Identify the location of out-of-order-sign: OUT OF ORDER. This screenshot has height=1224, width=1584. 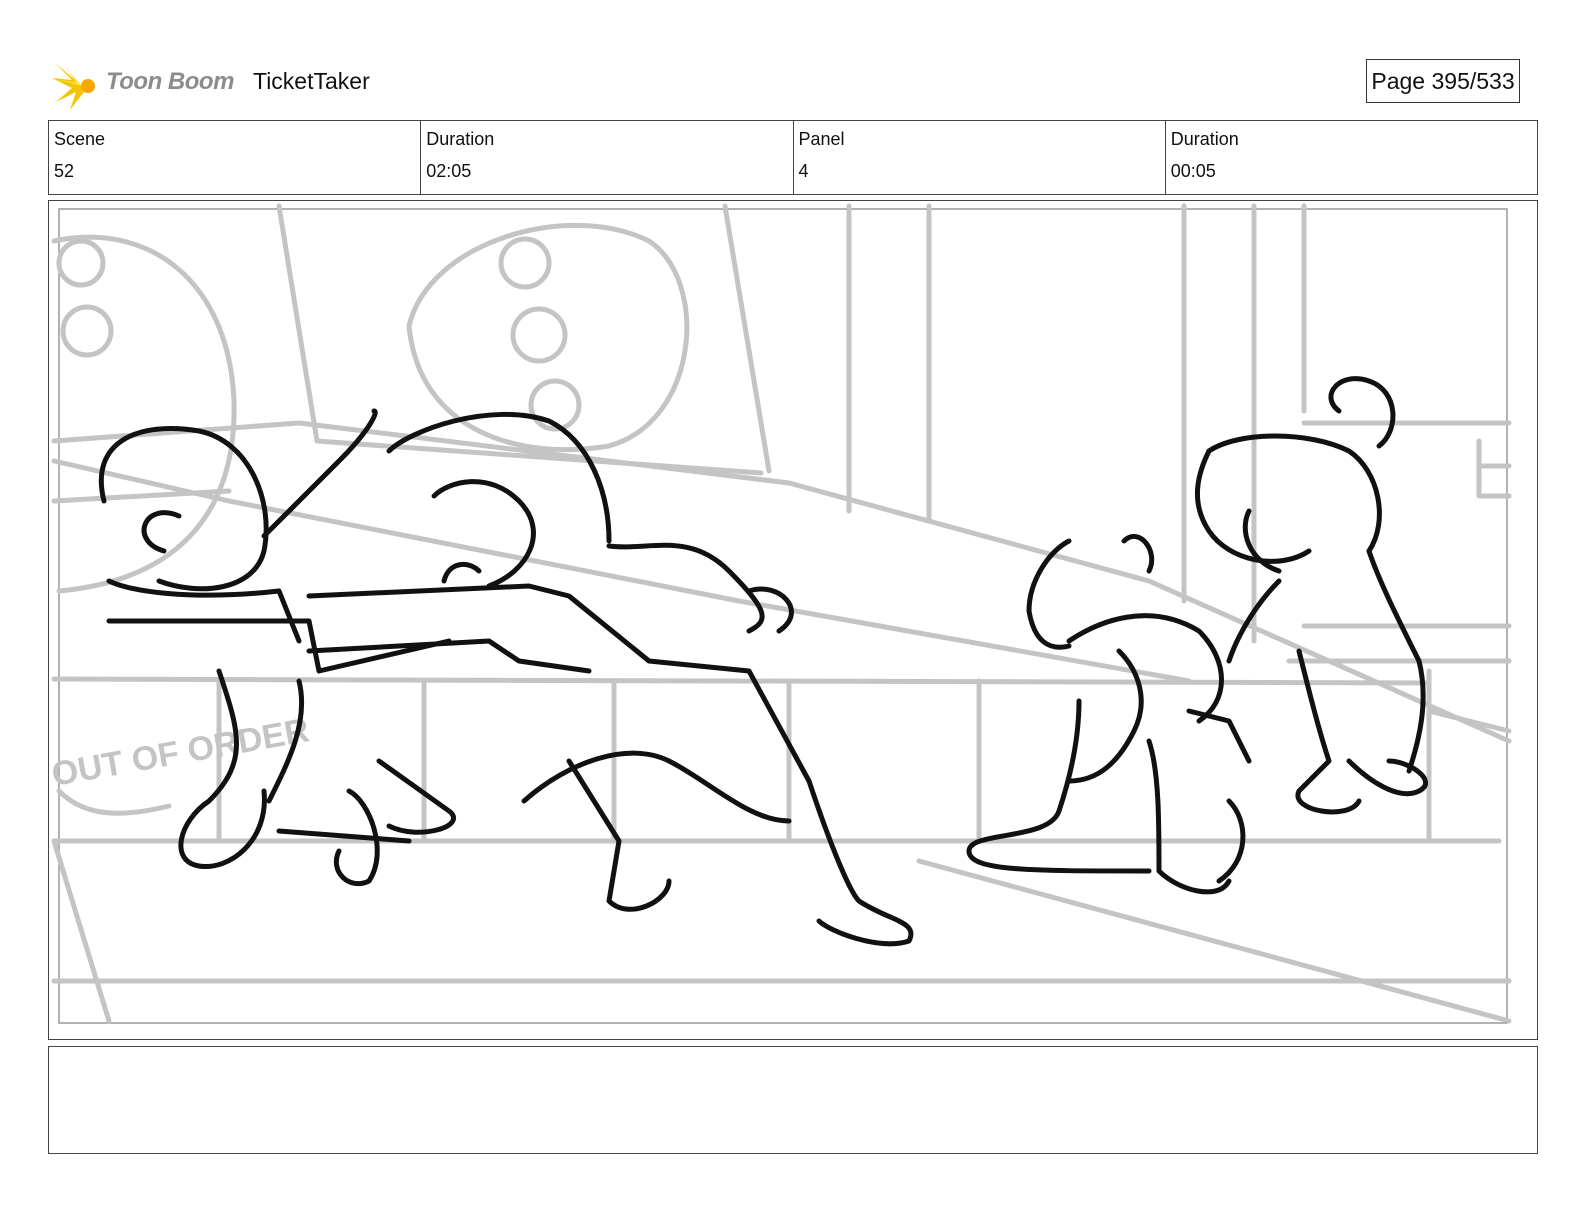
(180, 752).